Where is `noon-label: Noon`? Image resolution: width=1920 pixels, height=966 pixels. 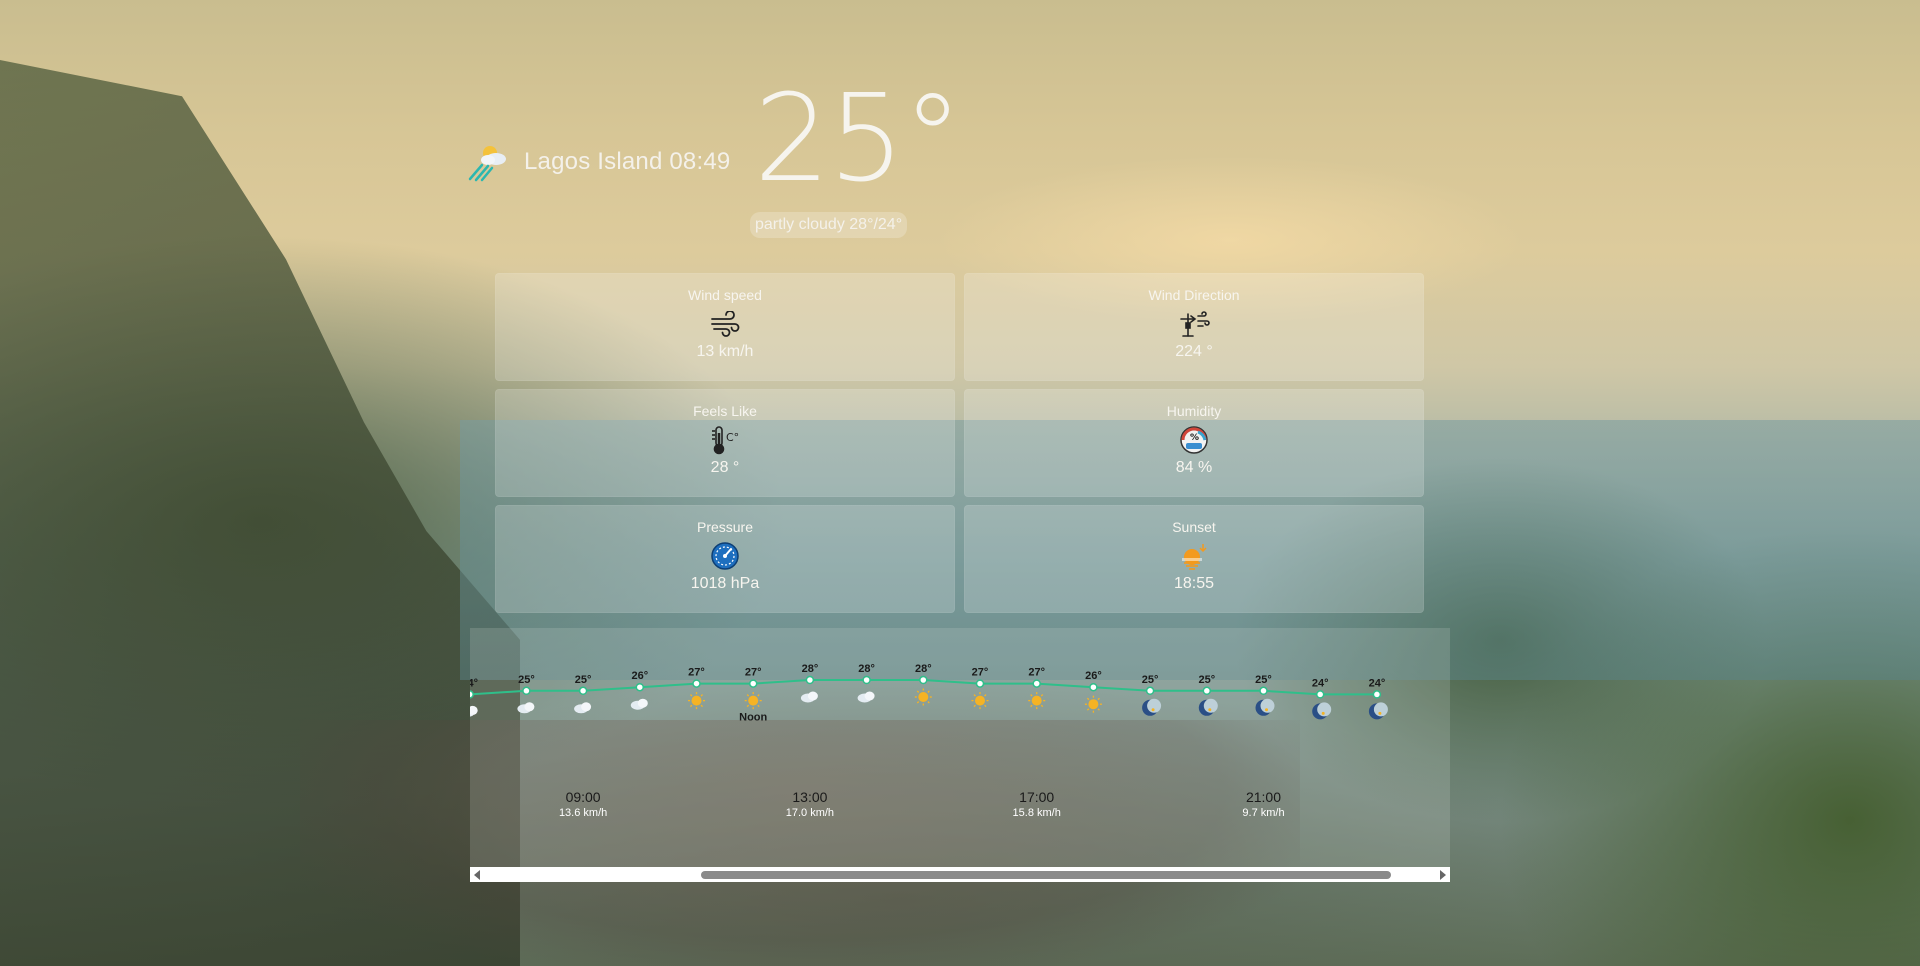 noon-label: Noon is located at coordinates (753, 718).